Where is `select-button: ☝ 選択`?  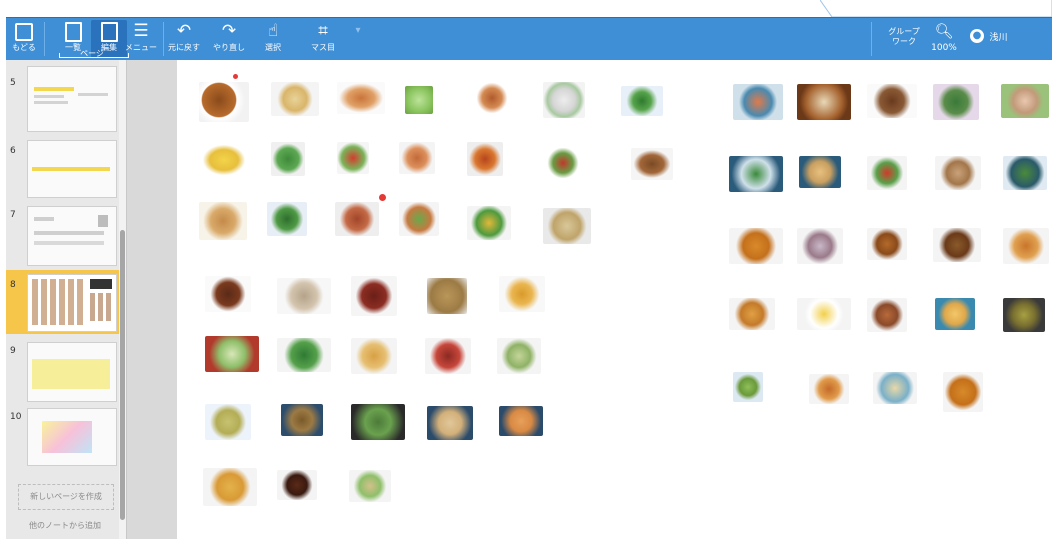
select-button: ☝ 選択 is located at coordinates (273, 40).